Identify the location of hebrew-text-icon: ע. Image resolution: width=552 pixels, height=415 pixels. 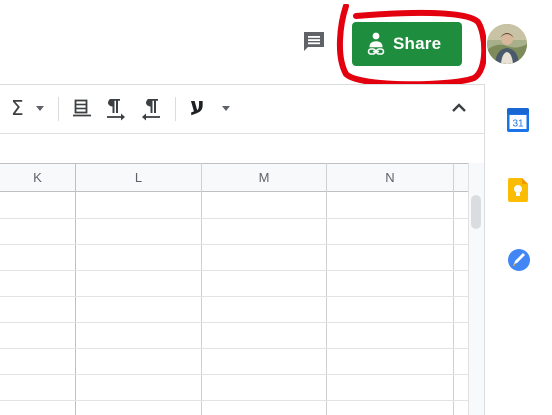
(197, 106).